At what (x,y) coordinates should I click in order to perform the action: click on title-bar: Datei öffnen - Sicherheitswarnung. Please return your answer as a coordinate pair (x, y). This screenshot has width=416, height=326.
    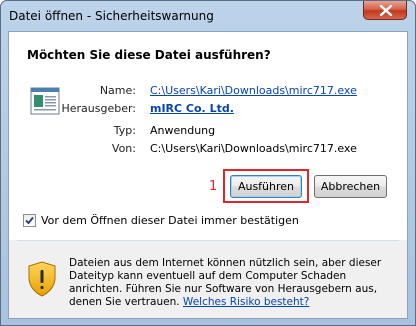
    Looking at the image, I should click on (208, 16).